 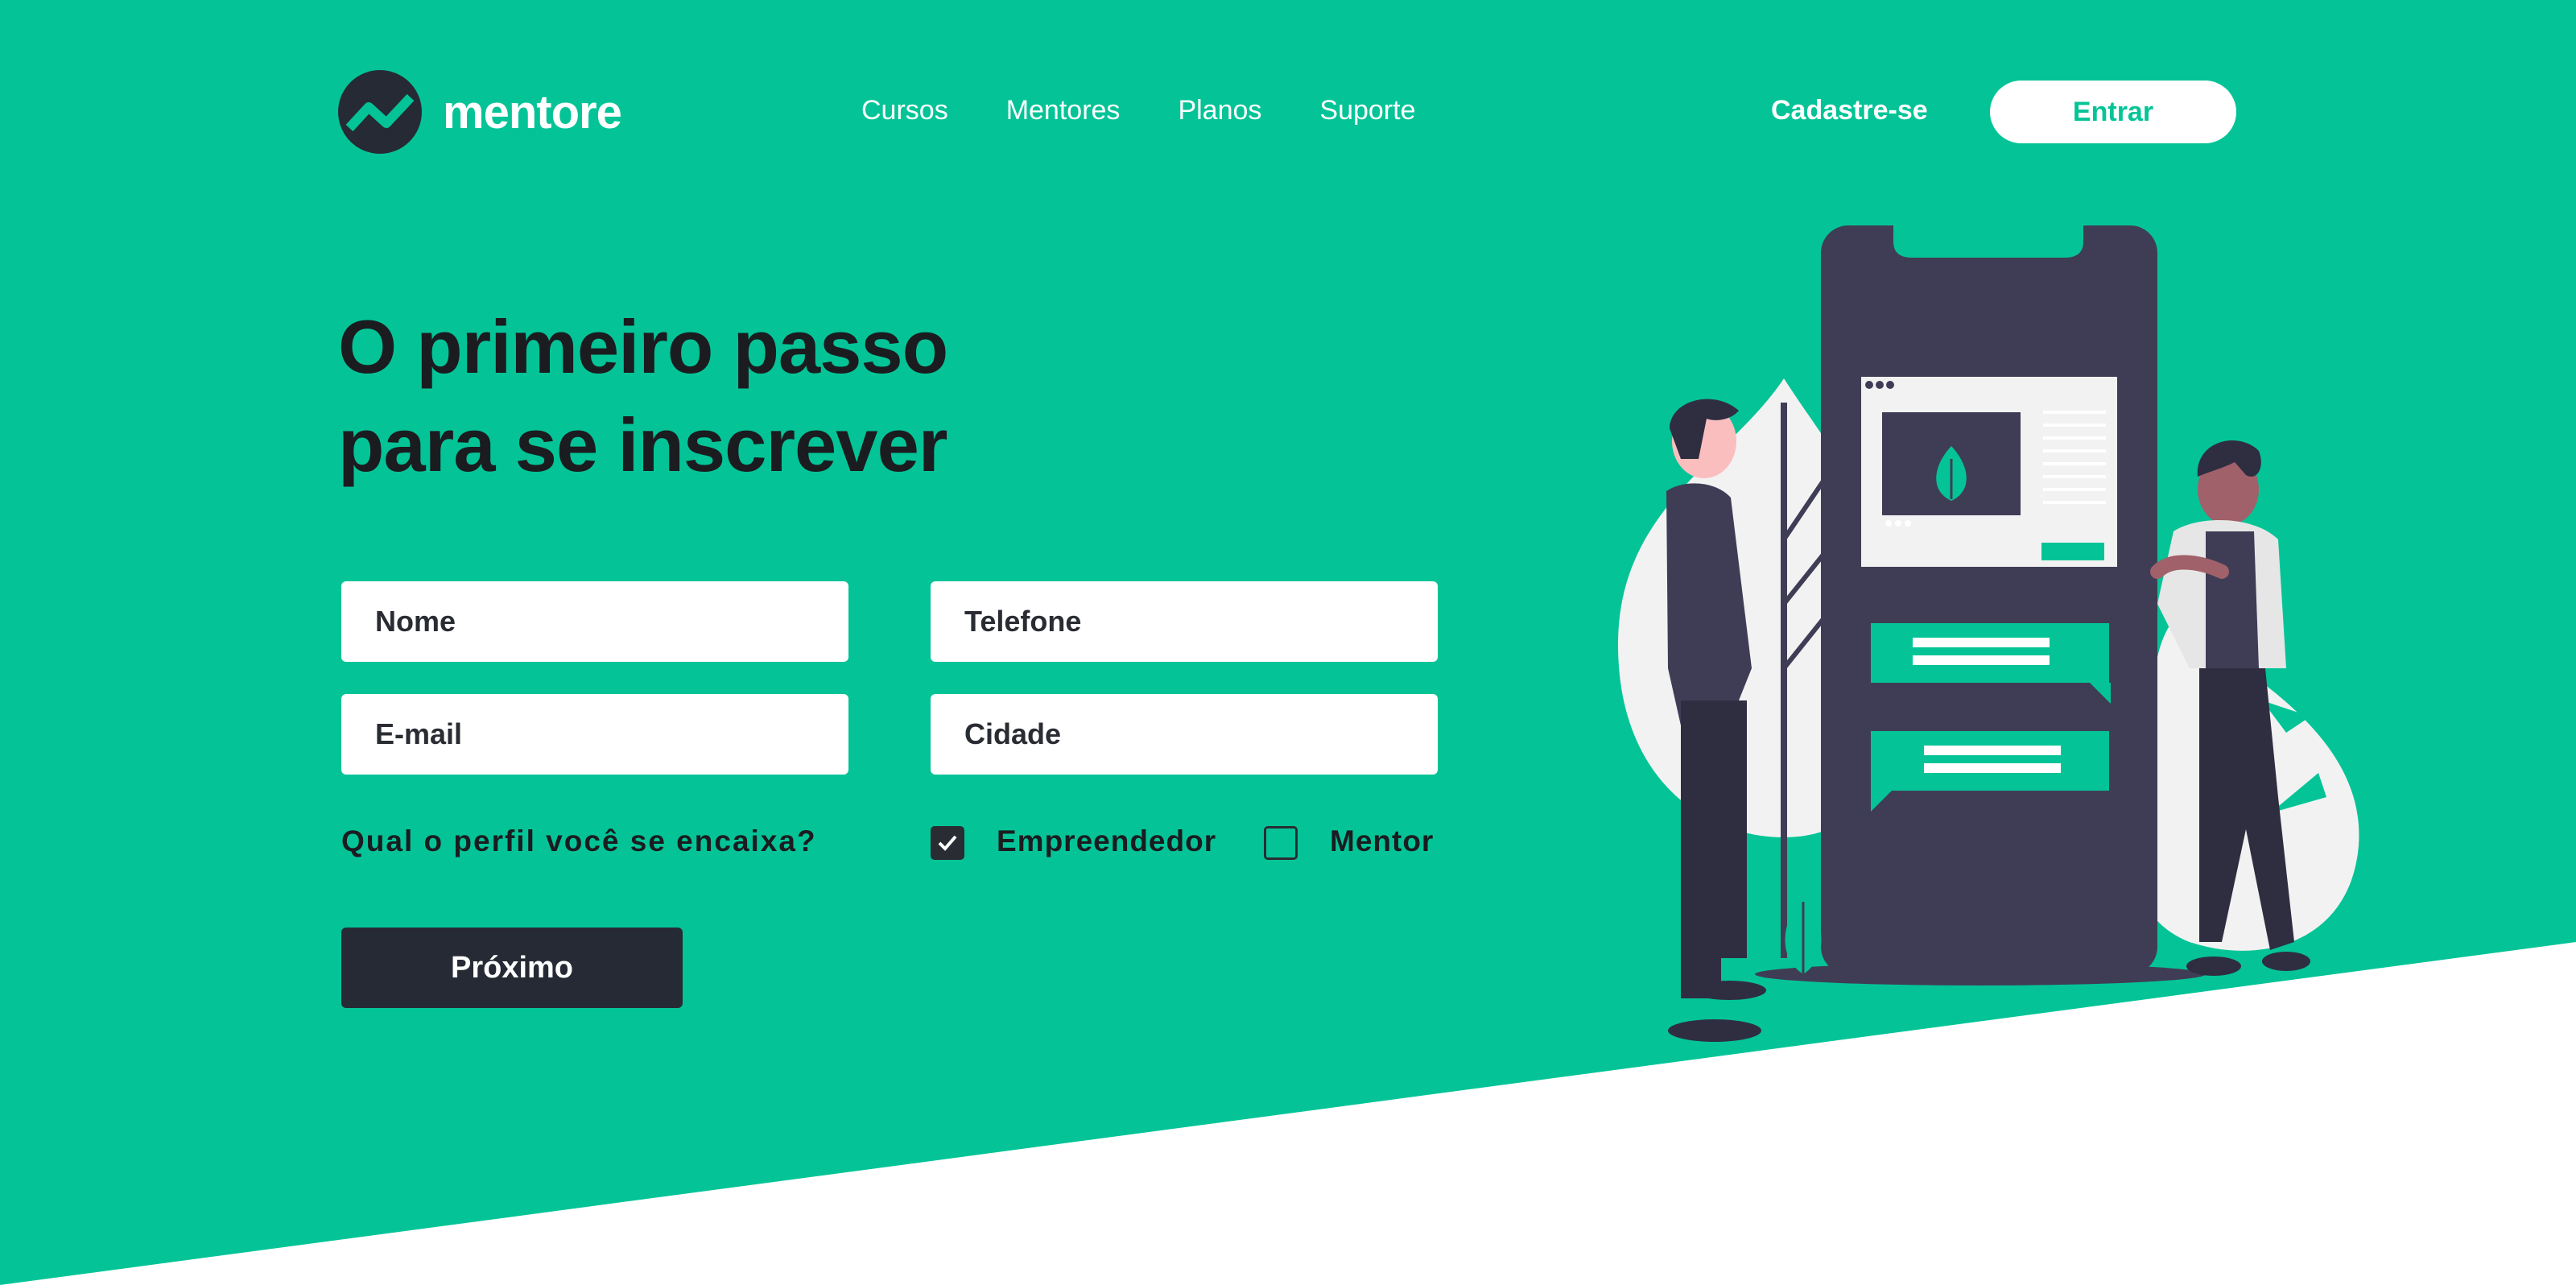 What do you see at coordinates (532, 111) in the screenshot?
I see `brand-name: mentore` at bounding box center [532, 111].